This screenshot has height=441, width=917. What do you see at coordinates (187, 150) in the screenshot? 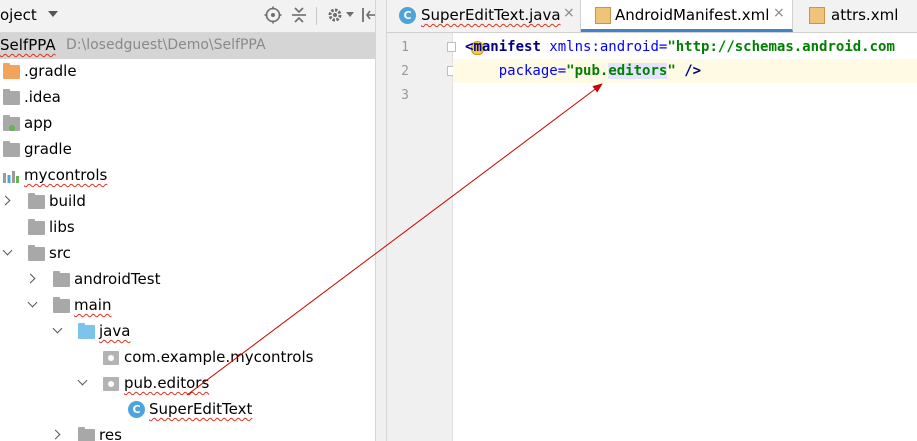
I see `tree-item-gradle: gradle` at bounding box center [187, 150].